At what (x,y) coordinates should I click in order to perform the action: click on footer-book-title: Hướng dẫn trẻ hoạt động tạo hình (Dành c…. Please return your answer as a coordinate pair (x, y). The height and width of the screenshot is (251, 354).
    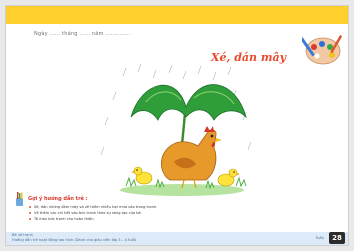
    Looking at the image, I should click on (74, 240).